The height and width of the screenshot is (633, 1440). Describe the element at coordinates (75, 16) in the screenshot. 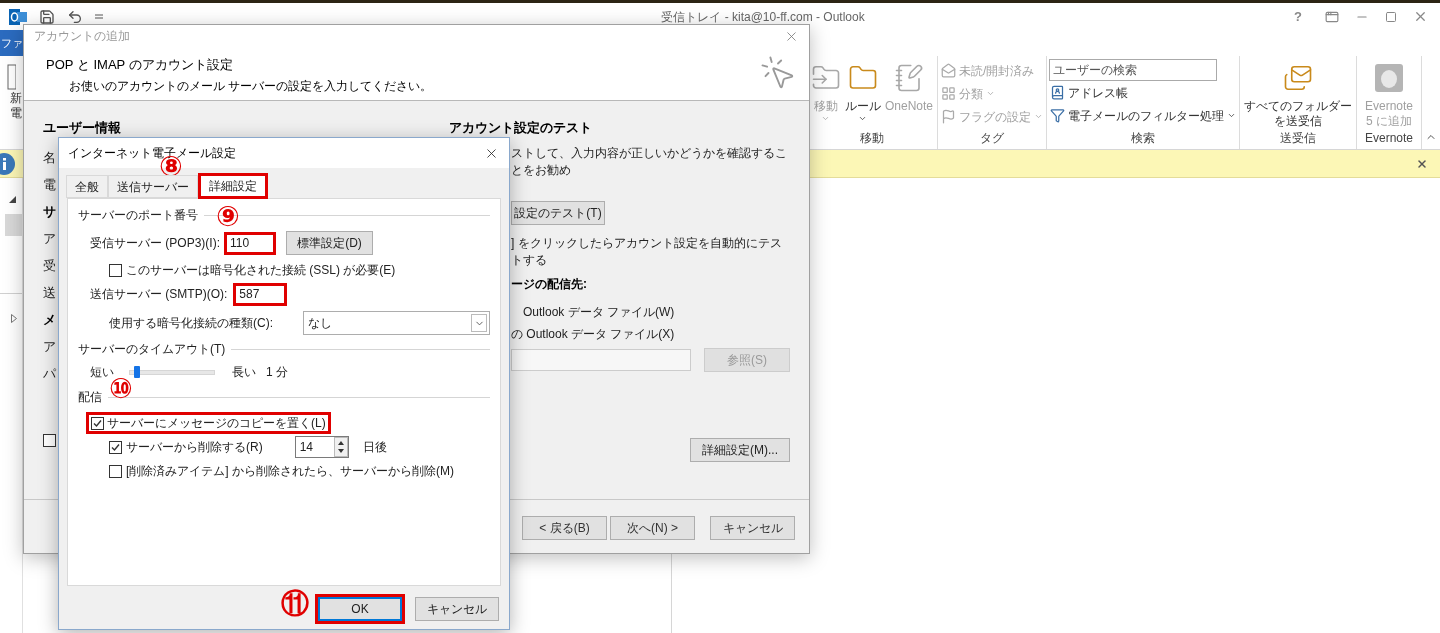

I see `undo-icon` at that location.